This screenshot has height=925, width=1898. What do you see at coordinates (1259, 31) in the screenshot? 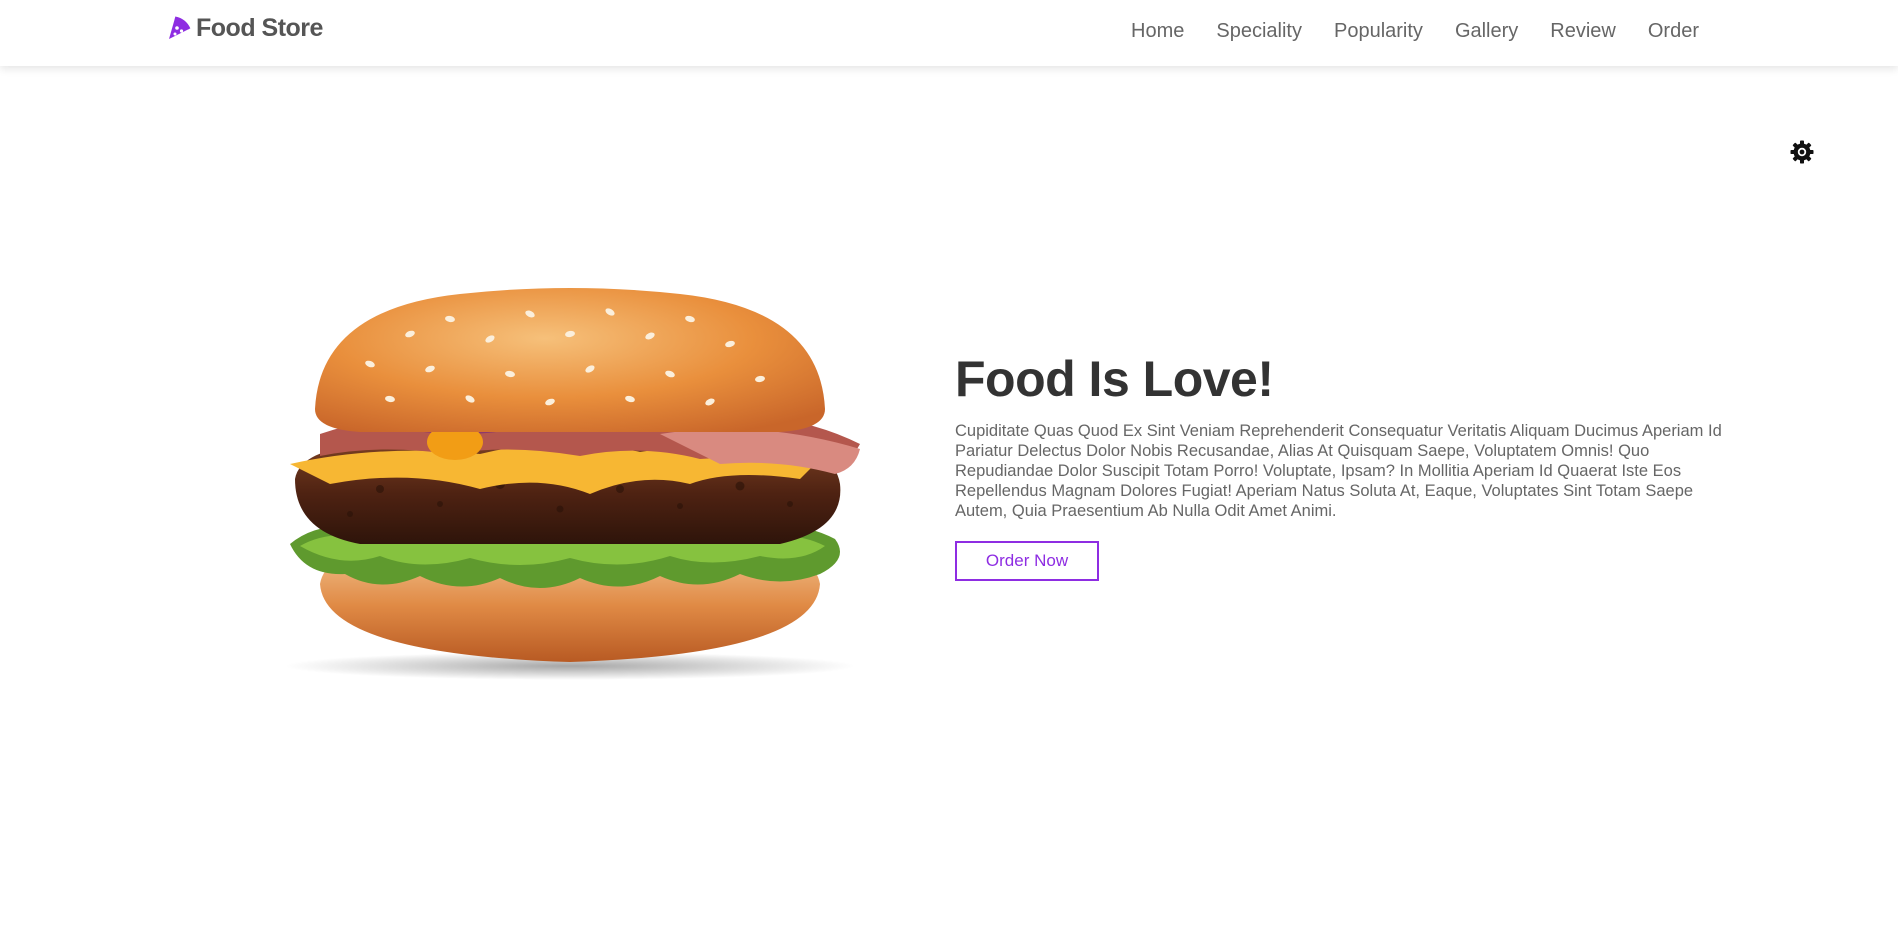
I see `nav-speciality: Speciality` at bounding box center [1259, 31].